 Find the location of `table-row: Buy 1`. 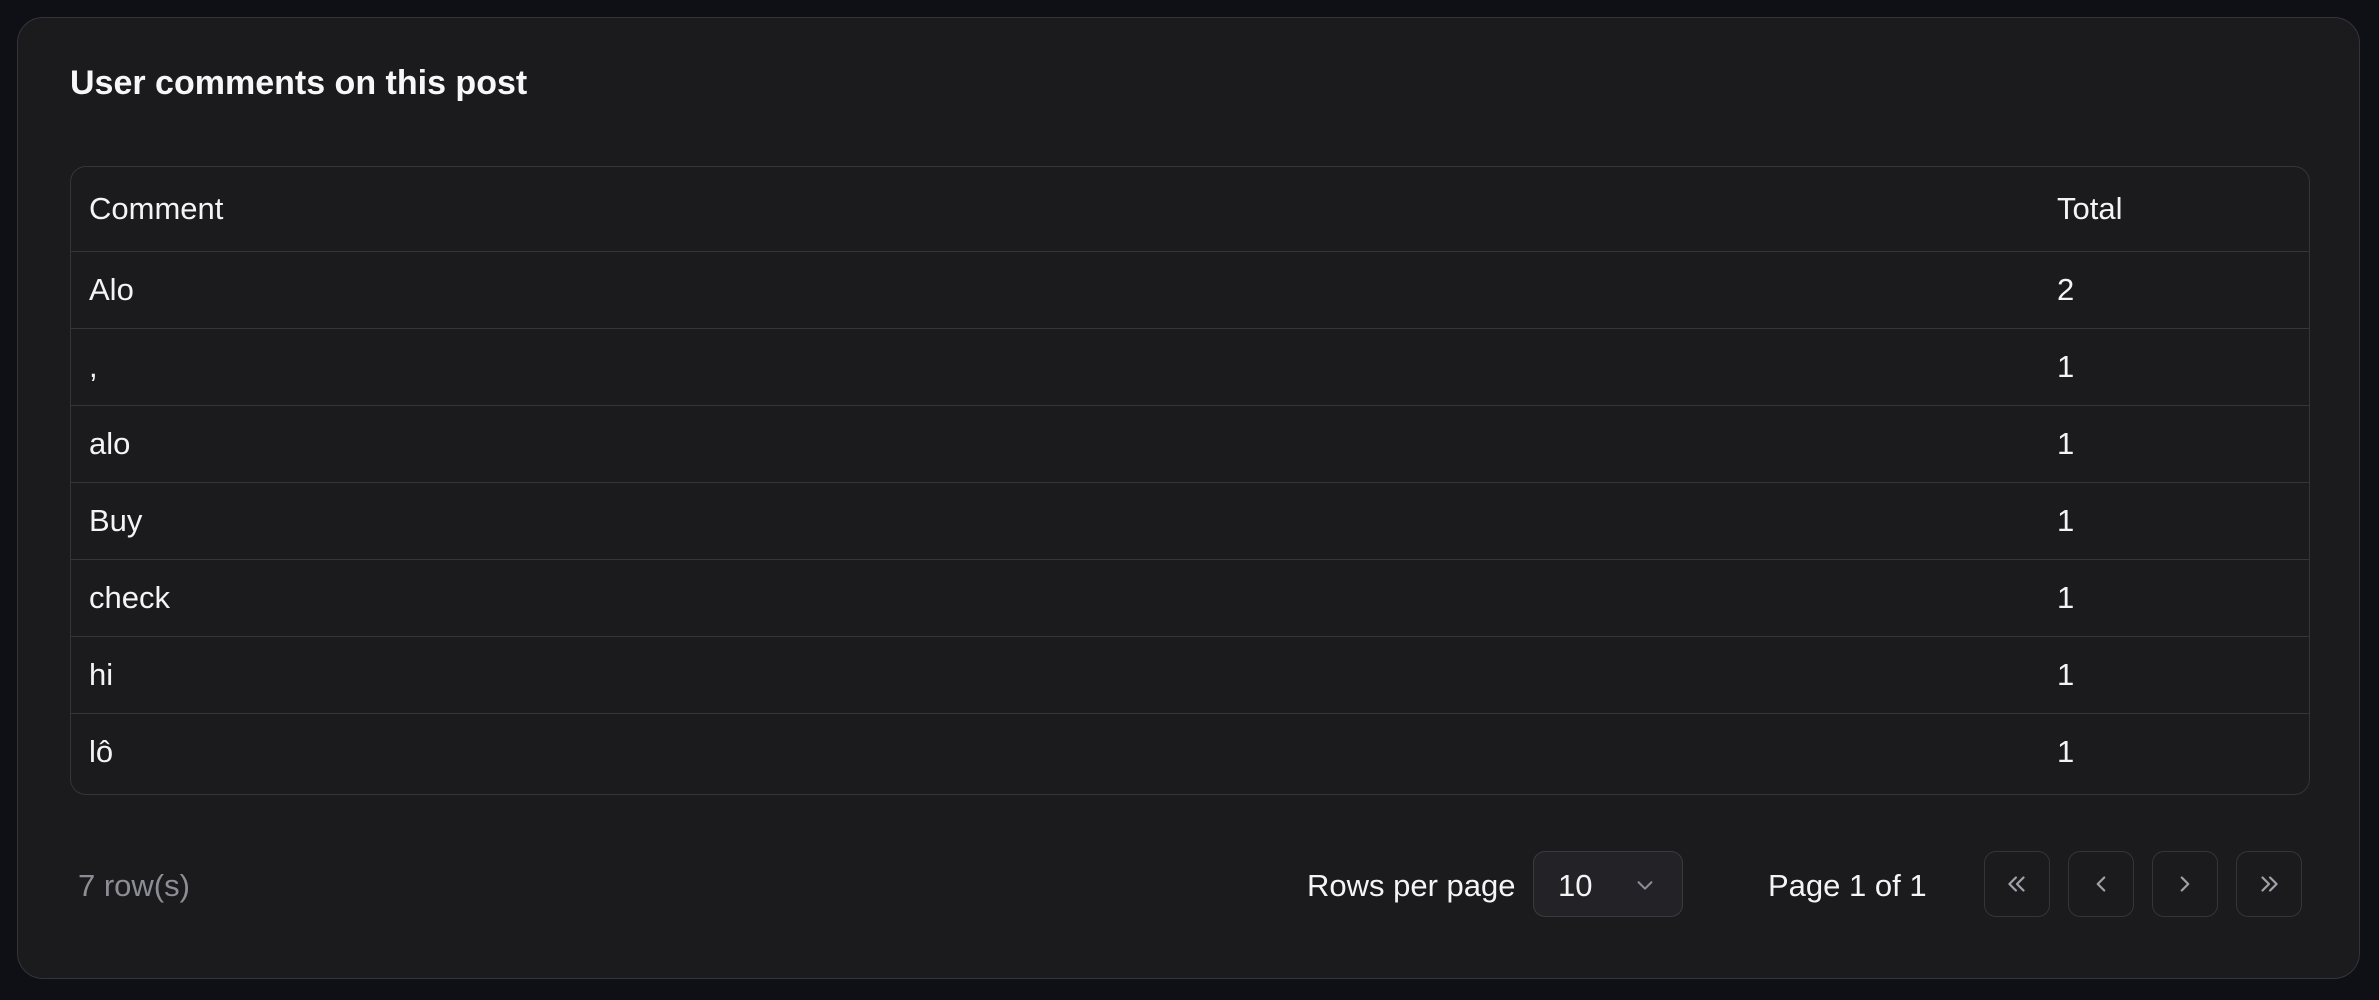

table-row: Buy 1 is located at coordinates (1190, 521).